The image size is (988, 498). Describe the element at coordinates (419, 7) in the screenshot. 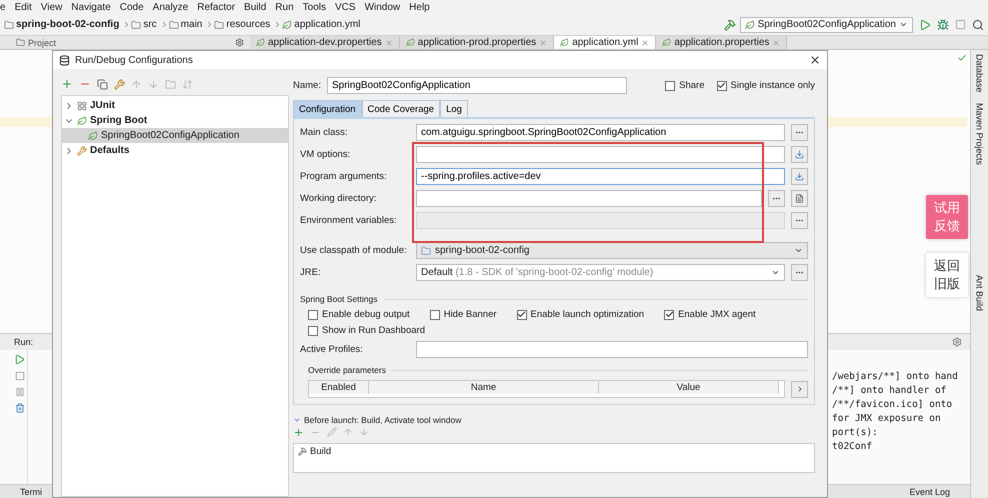

I see `menu-item: Help` at that location.